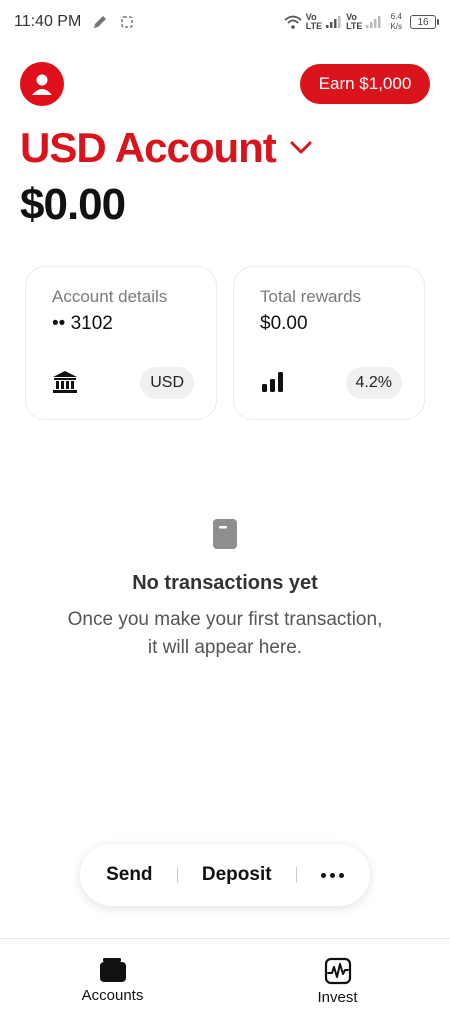 This screenshot has height=1024, width=450. Describe the element at coordinates (112, 970) in the screenshot. I see `wallet-icon` at that location.